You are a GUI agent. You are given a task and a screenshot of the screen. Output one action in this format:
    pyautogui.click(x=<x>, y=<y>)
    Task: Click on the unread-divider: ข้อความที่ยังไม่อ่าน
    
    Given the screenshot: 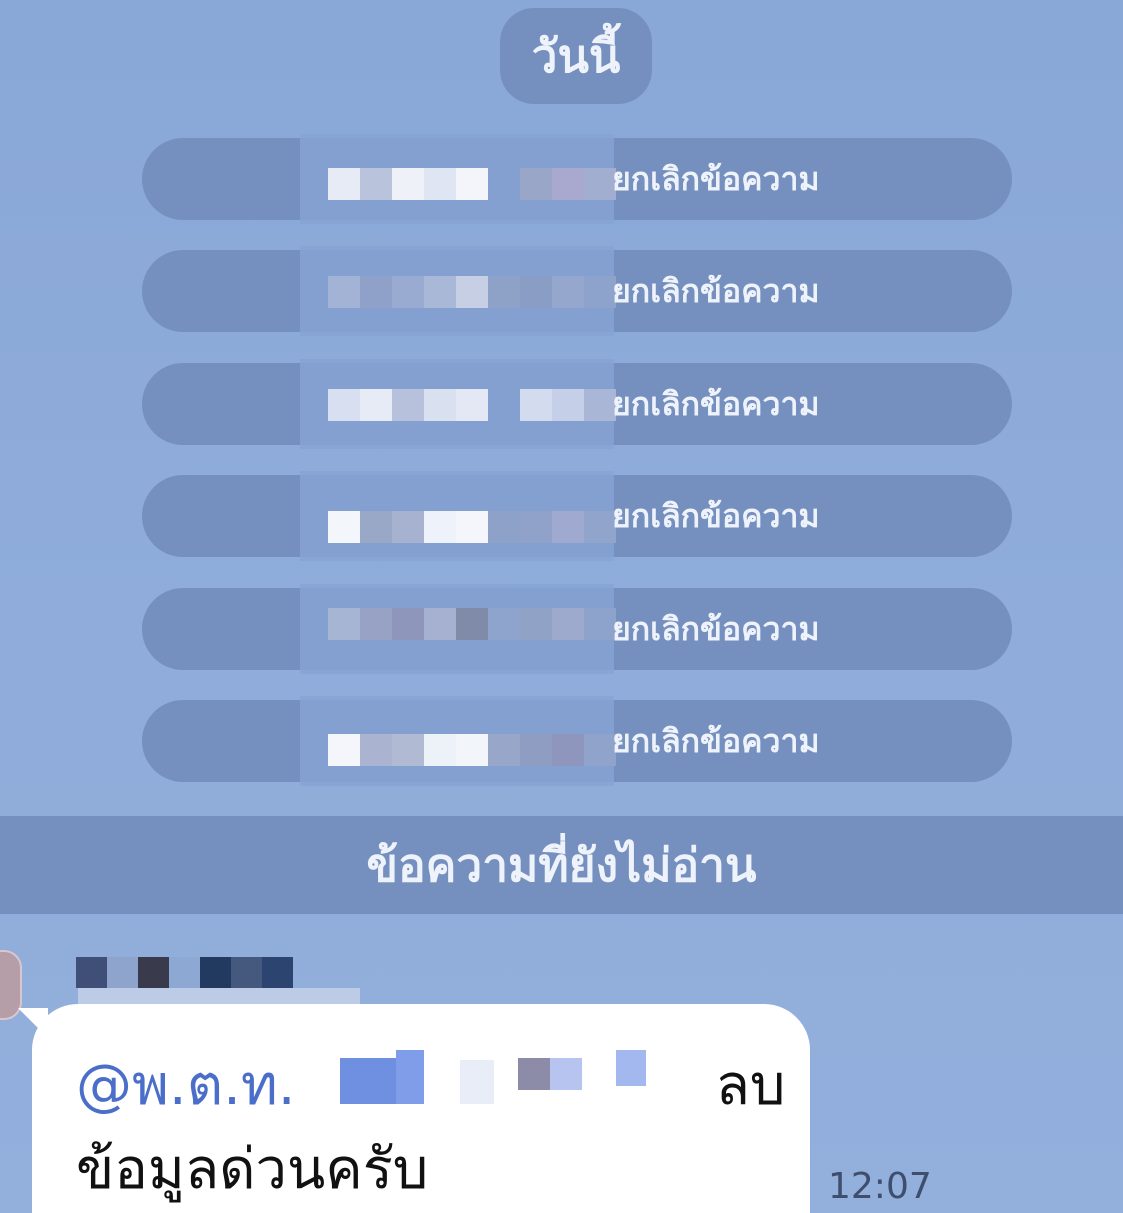 What is the action you would take?
    pyautogui.click(x=561, y=865)
    